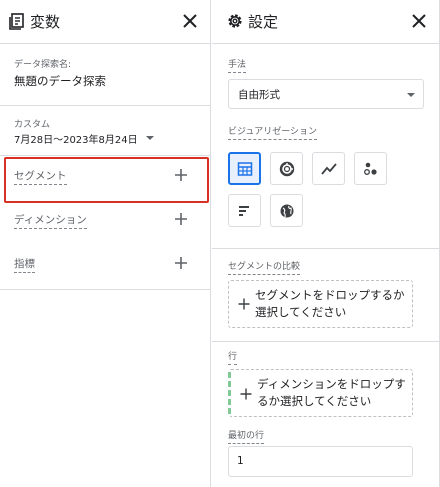 The height and width of the screenshot is (487, 440). Describe the element at coordinates (330, 303) in the screenshot. I see `segment-drop-text: セグメントをドロップするか選択してください` at that location.